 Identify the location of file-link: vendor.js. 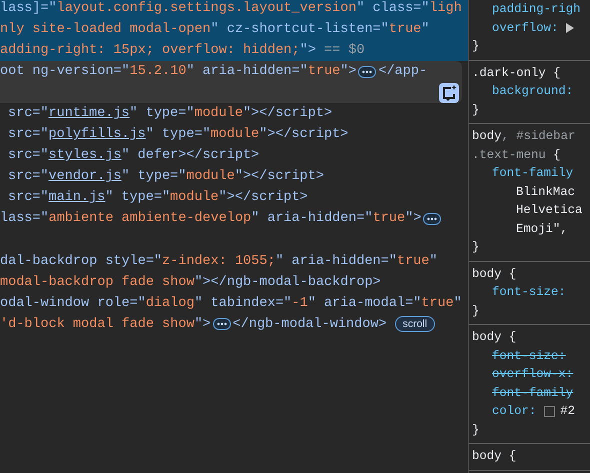
(85, 177).